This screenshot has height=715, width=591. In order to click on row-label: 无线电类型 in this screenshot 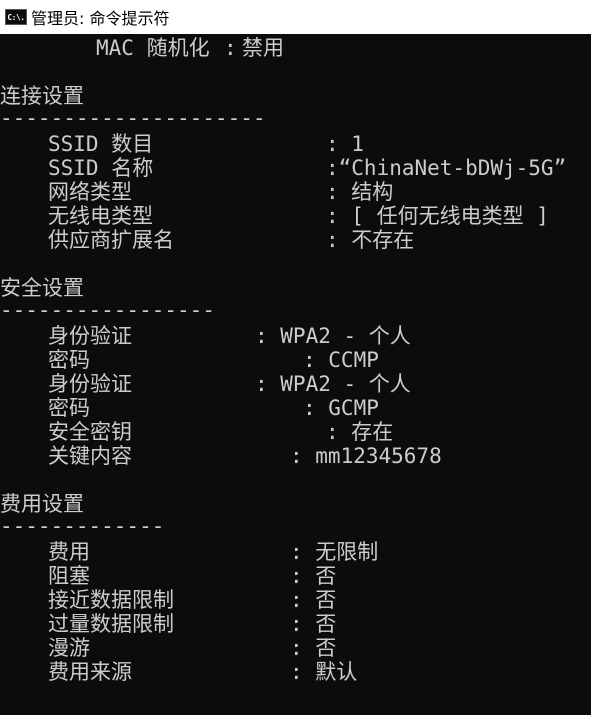, I will do `click(100, 216)`.